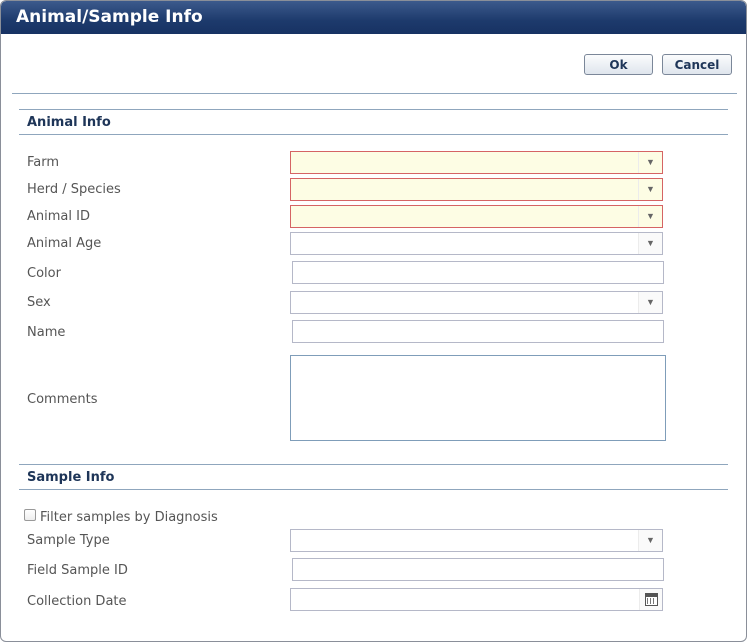 Image resolution: width=747 pixels, height=642 pixels. Describe the element at coordinates (30, 515) in the screenshot. I see `filter-by-diagnosis-checkbox` at that location.